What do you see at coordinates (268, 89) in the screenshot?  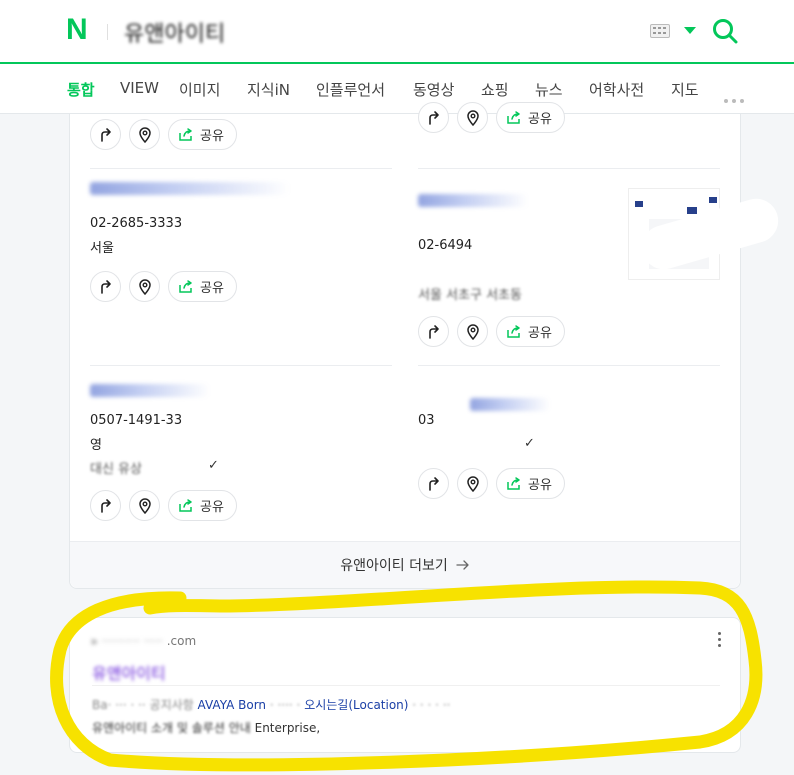 I see `tab-knowledge-in: 지식iN` at bounding box center [268, 89].